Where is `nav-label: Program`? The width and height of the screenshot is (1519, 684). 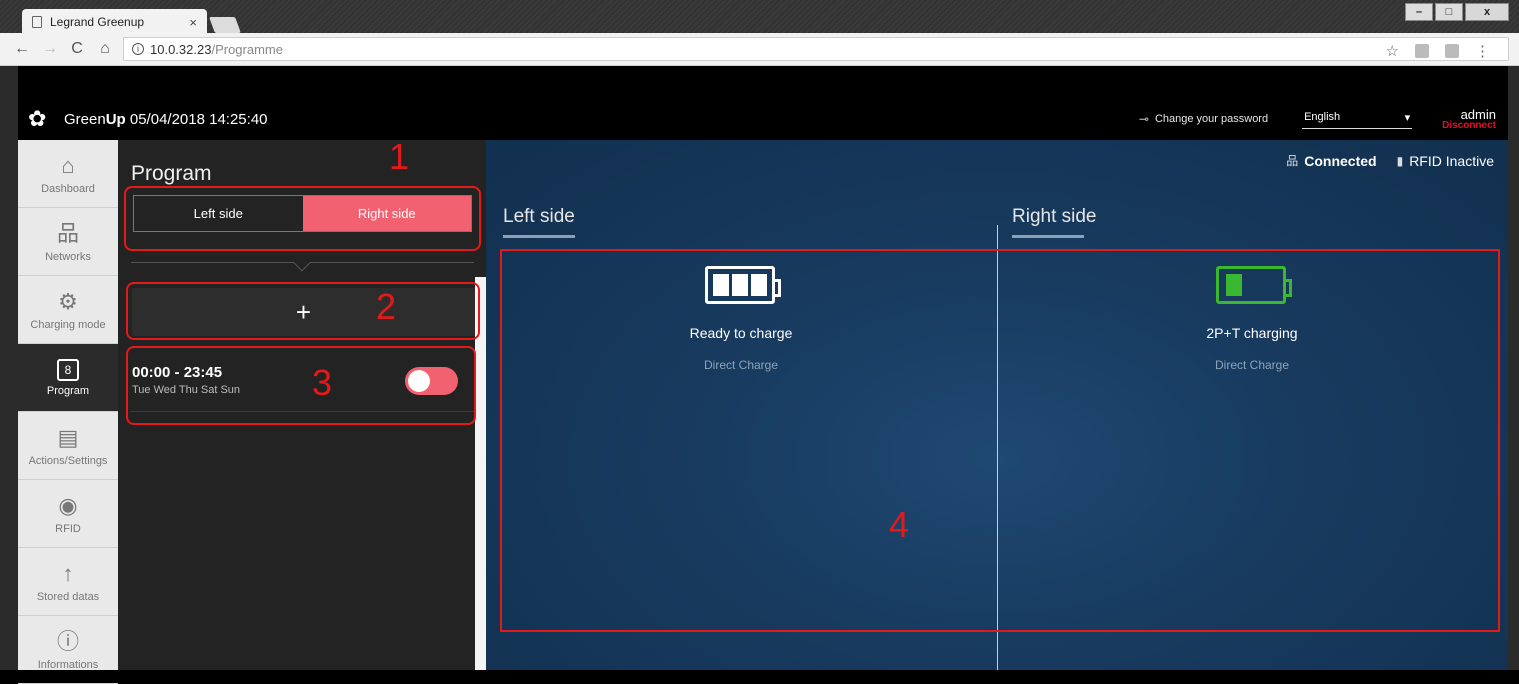
nav-label: Program is located at coordinates (68, 390).